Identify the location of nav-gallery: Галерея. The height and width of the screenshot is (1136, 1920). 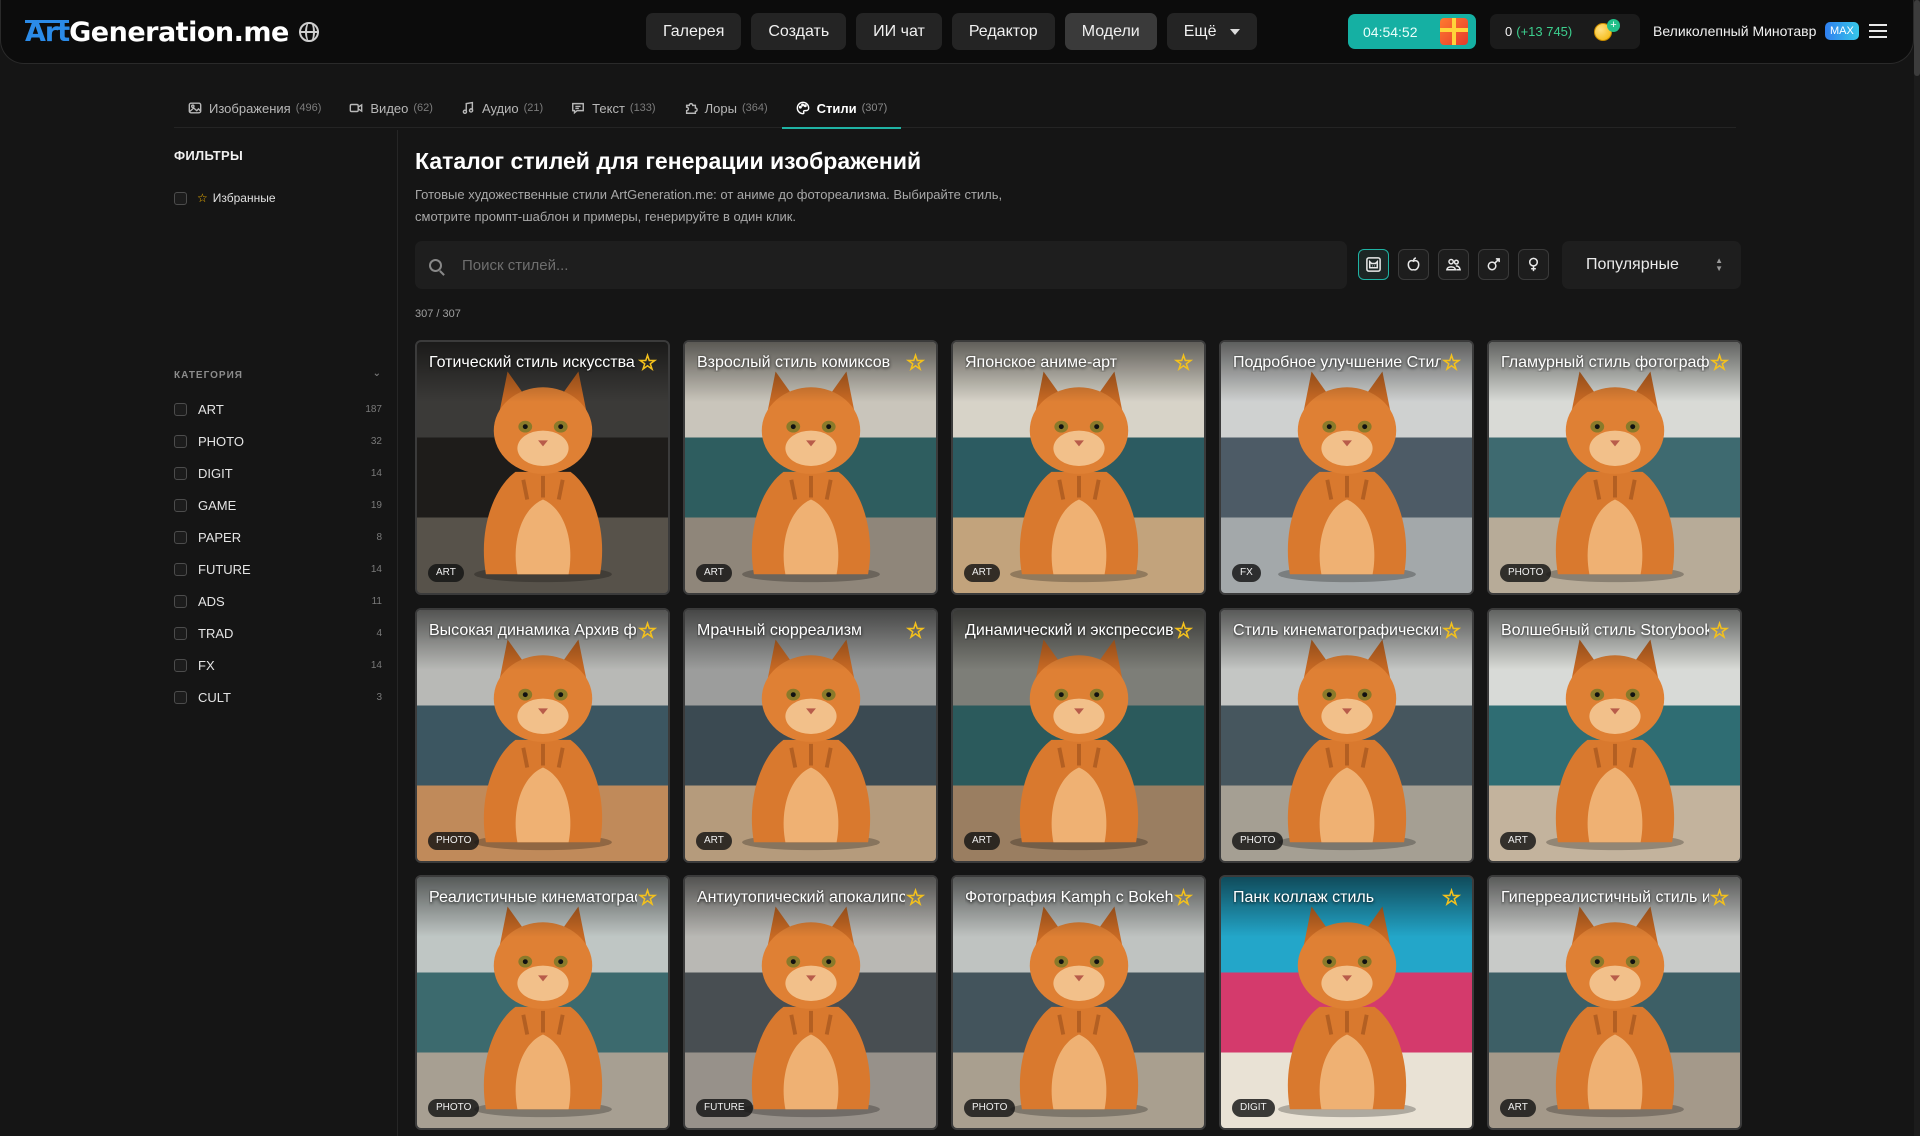
(694, 31).